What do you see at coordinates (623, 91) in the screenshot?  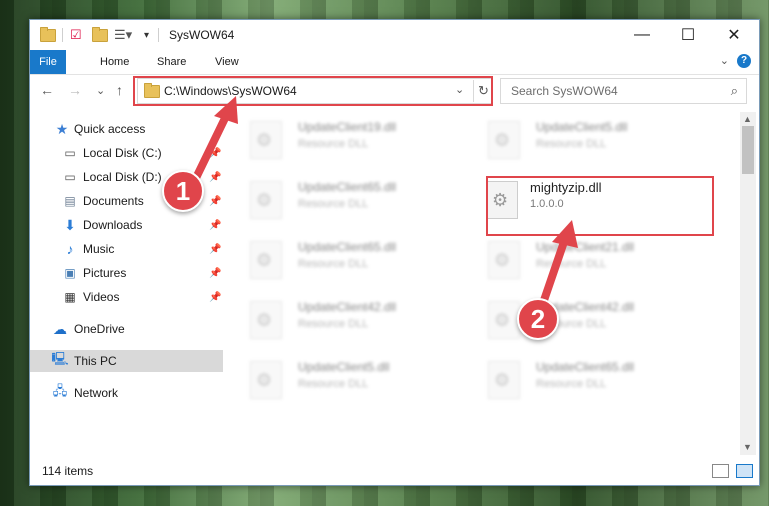 I see `search-input: Search SysWOW64 ⌕` at bounding box center [623, 91].